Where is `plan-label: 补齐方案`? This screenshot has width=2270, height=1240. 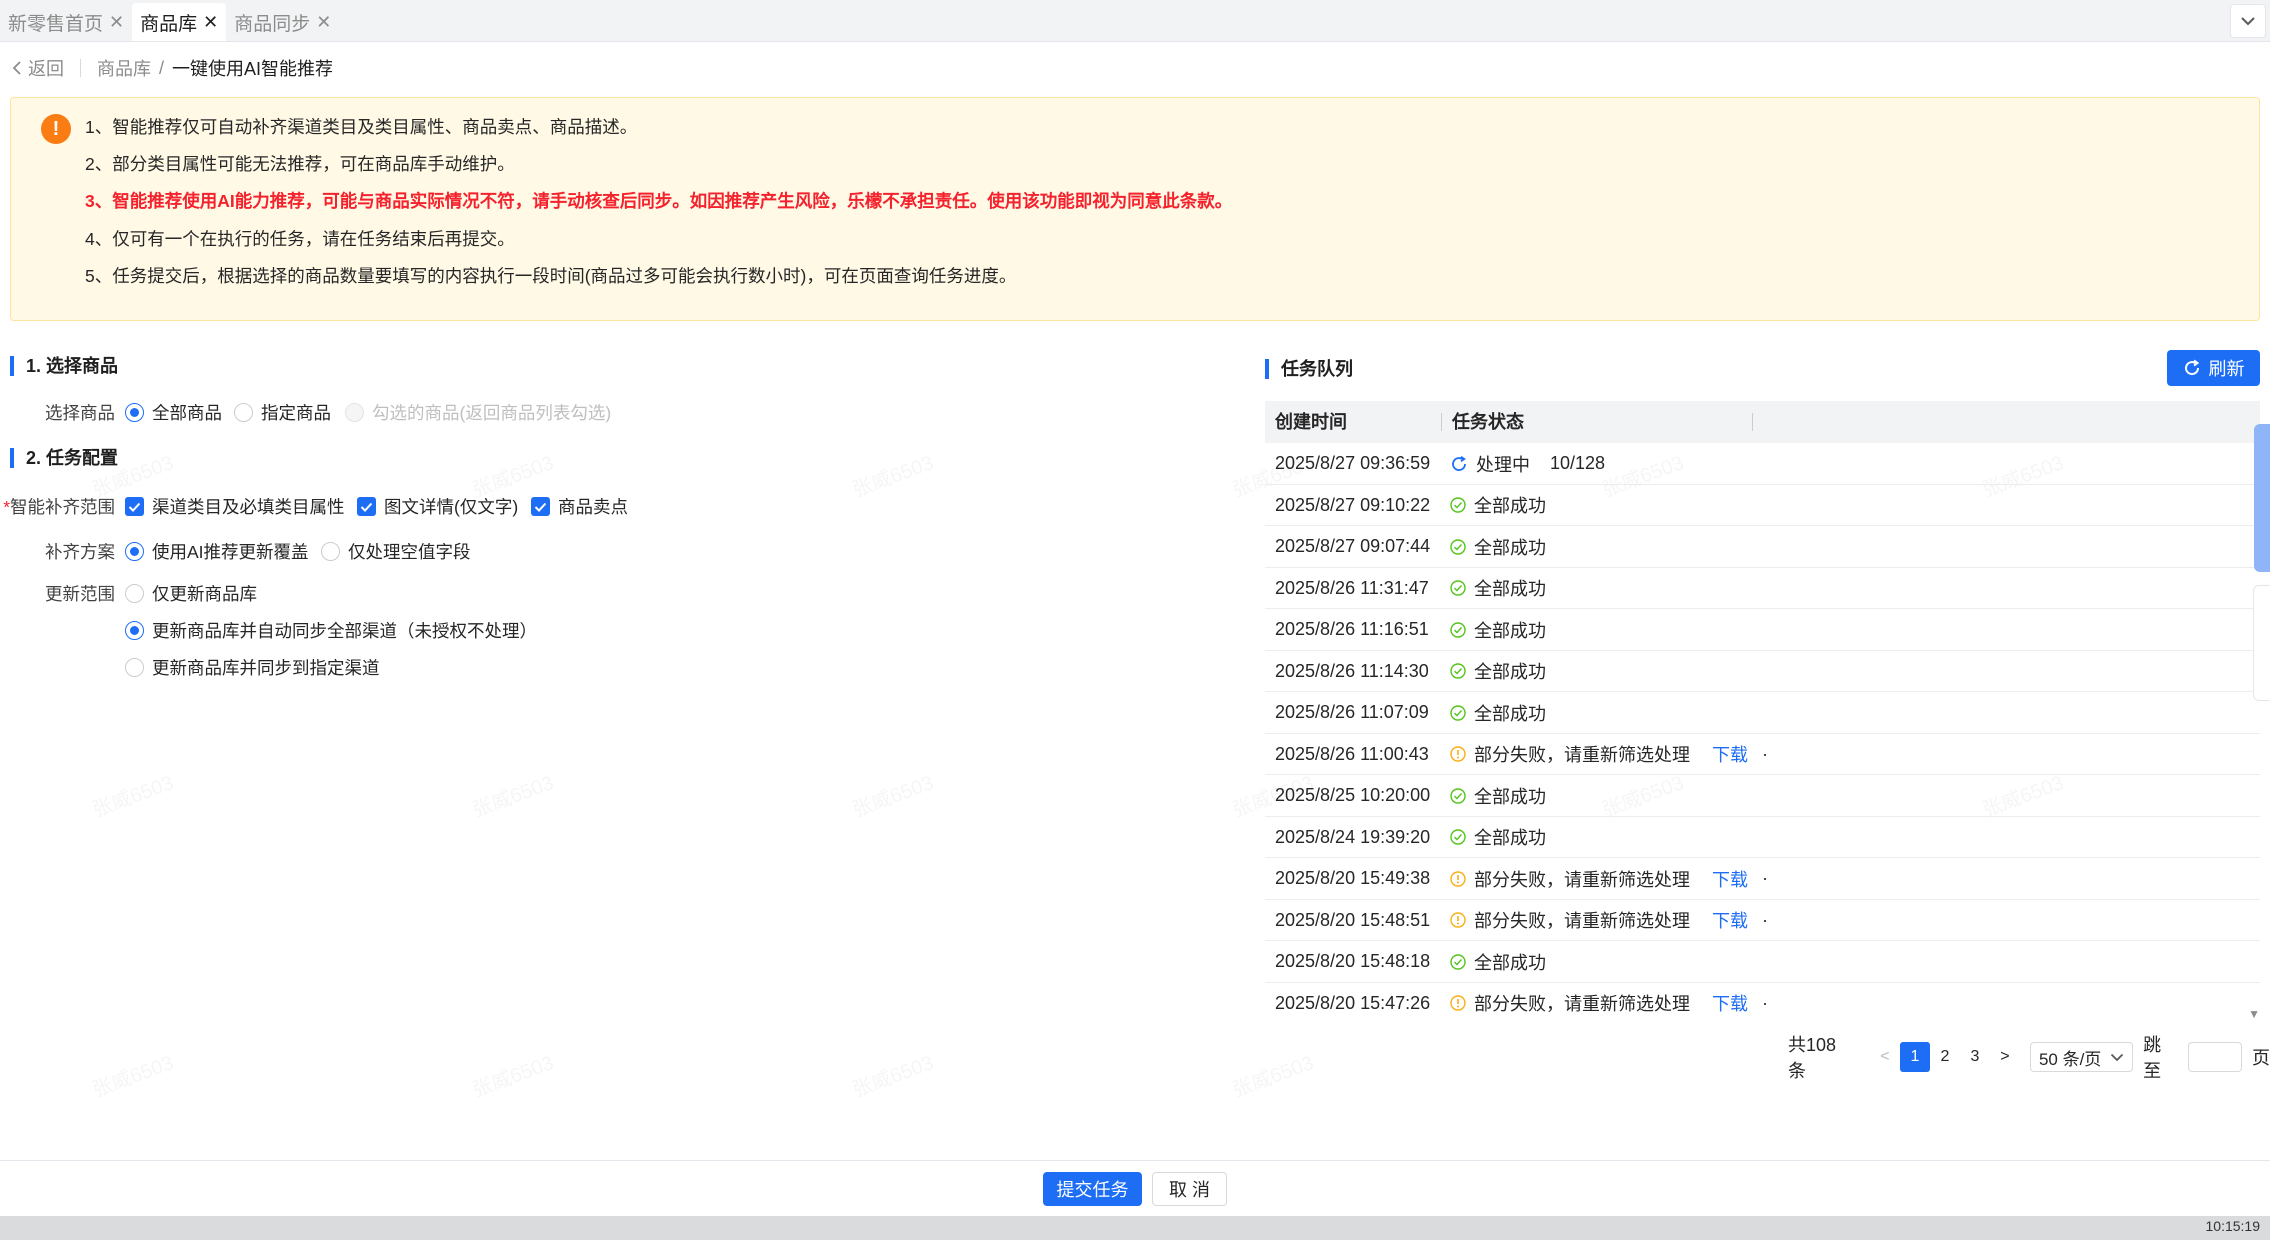 plan-label: 补齐方案 is located at coordinates (80, 552).